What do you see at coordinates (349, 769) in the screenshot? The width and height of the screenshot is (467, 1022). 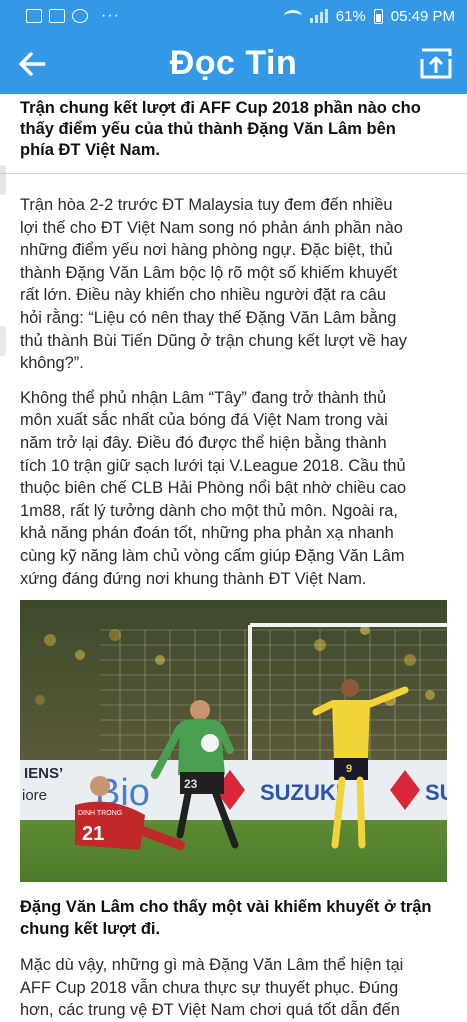 I see `svg-text: 9` at bounding box center [349, 769].